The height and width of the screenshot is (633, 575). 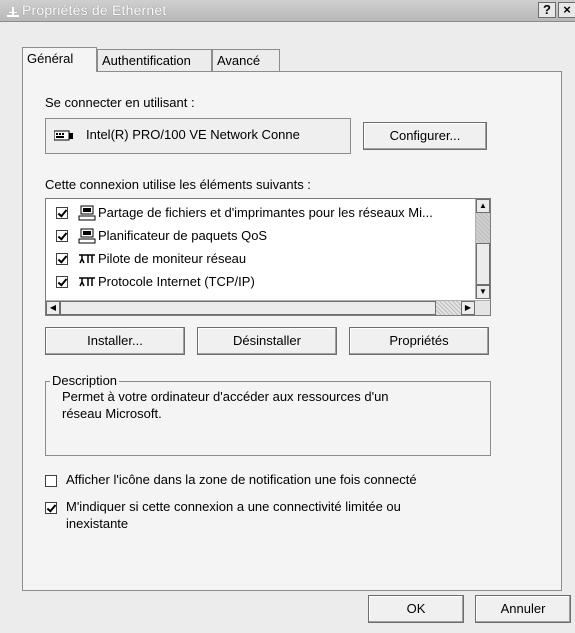 What do you see at coordinates (468, 308) in the screenshot?
I see `scroll-right-icon: ▶` at bounding box center [468, 308].